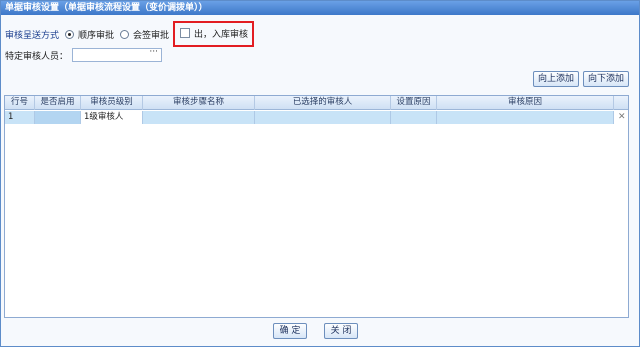 The width and height of the screenshot is (640, 347). Describe the element at coordinates (525, 103) in the screenshot. I see `col-review-reason: 审核原因` at that location.